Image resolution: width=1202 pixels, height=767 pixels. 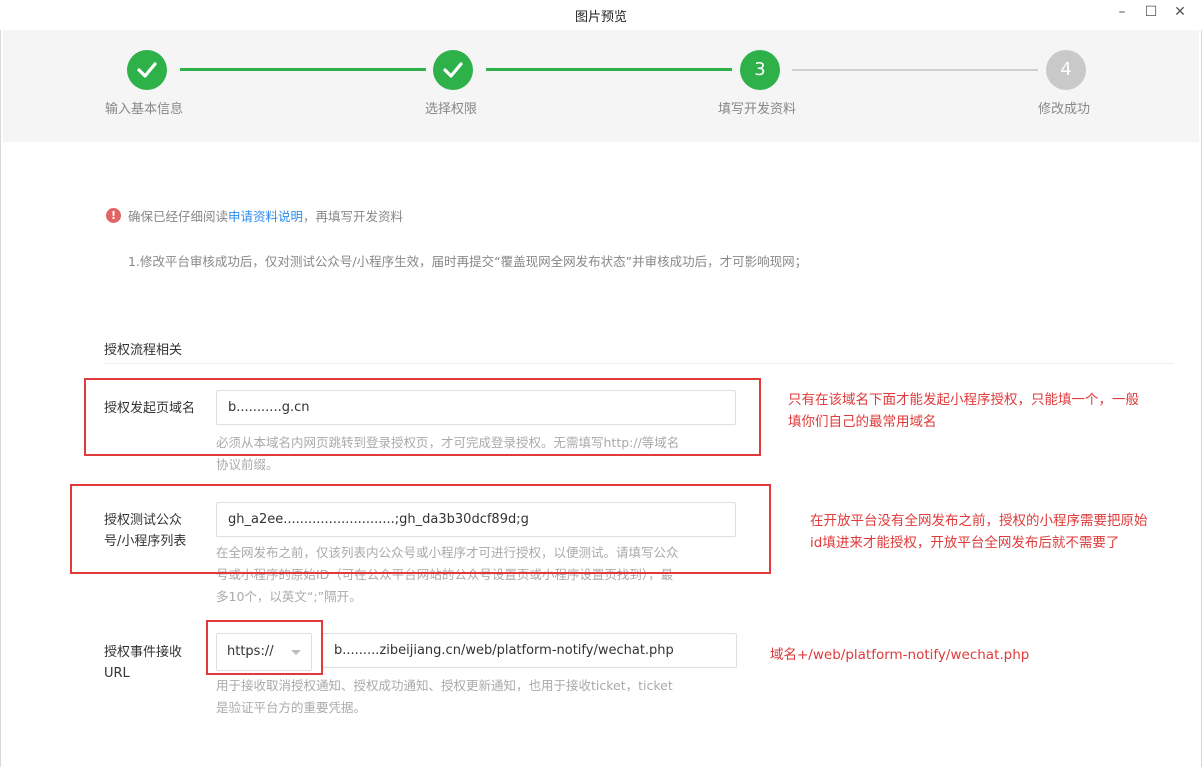 I want to click on annotation-event-url: 域名+/web/platform-notify/wechat.php, so click(x=900, y=655).